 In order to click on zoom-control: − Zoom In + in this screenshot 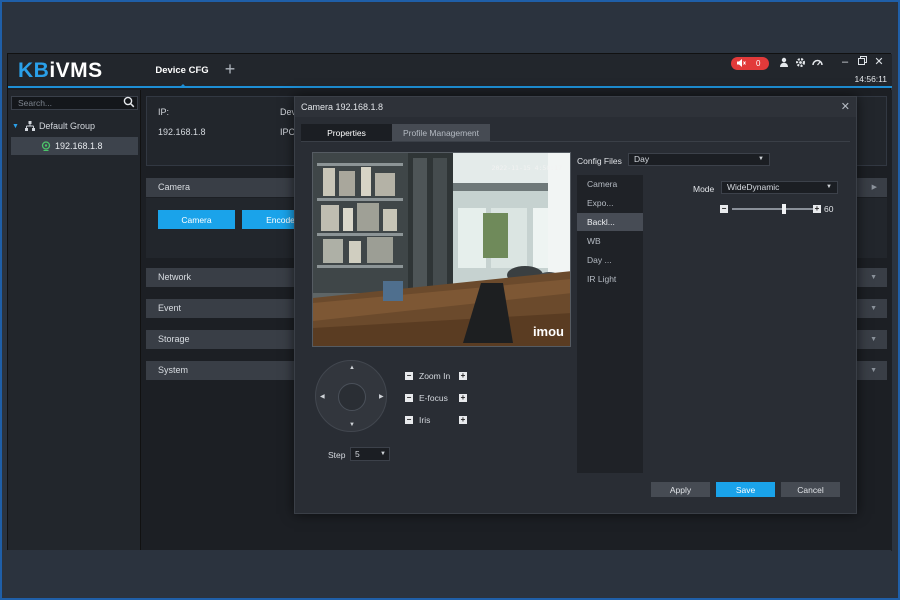, I will do `click(436, 376)`.